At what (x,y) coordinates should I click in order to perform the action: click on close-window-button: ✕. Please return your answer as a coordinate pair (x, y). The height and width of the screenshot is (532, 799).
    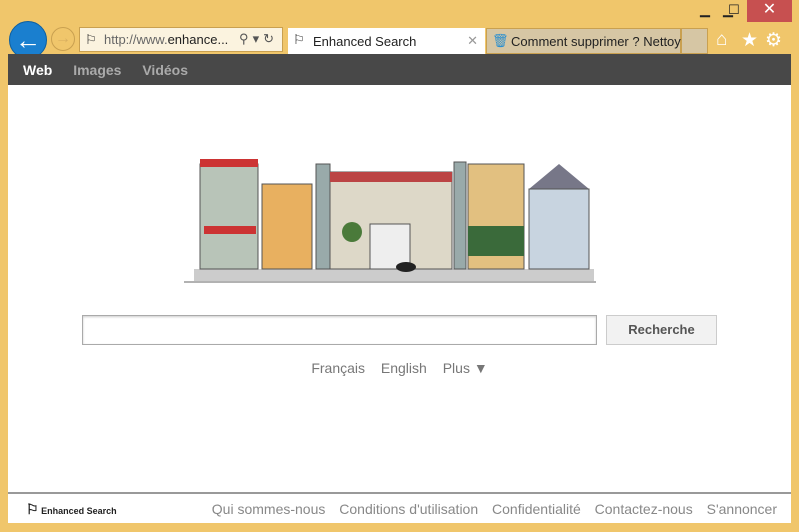
    Looking at the image, I should click on (769, 11).